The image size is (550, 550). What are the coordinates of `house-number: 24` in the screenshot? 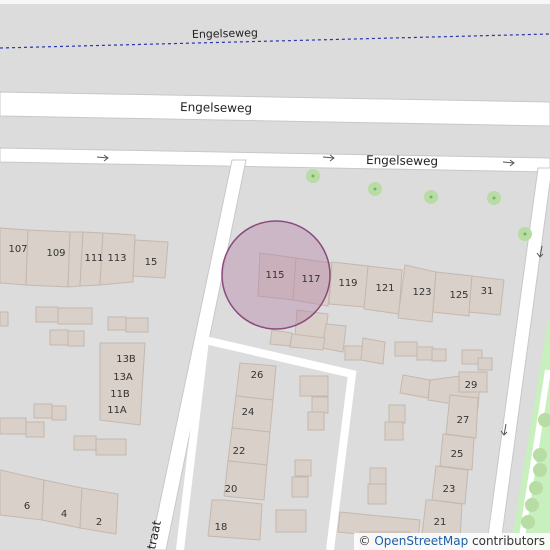 It's located at (248, 412).